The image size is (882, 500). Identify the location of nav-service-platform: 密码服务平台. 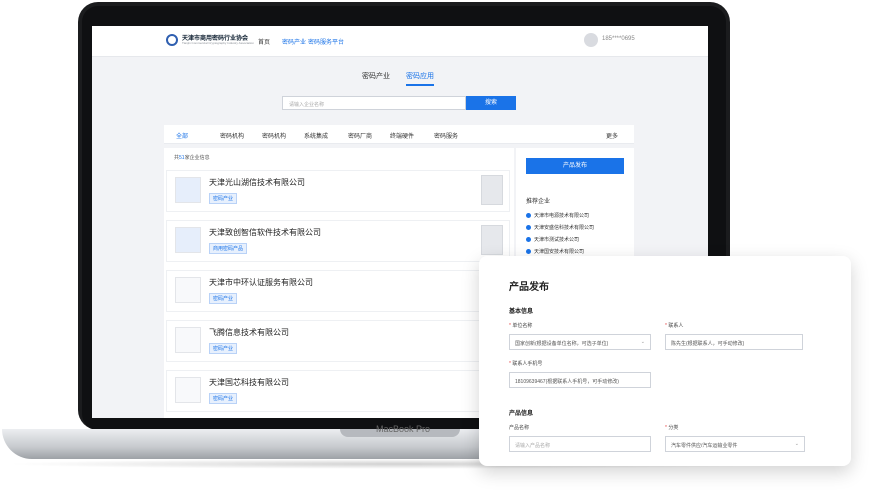
(326, 41).